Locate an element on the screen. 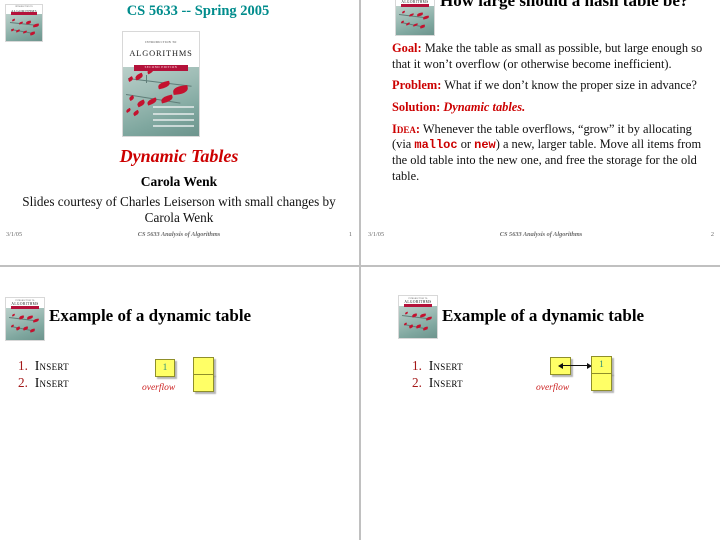 The width and height of the screenshot is (720, 540). slide-footer: 3/1/05 CS 5633 Analysis of Algorithms 2 is located at coordinates (541, 237).